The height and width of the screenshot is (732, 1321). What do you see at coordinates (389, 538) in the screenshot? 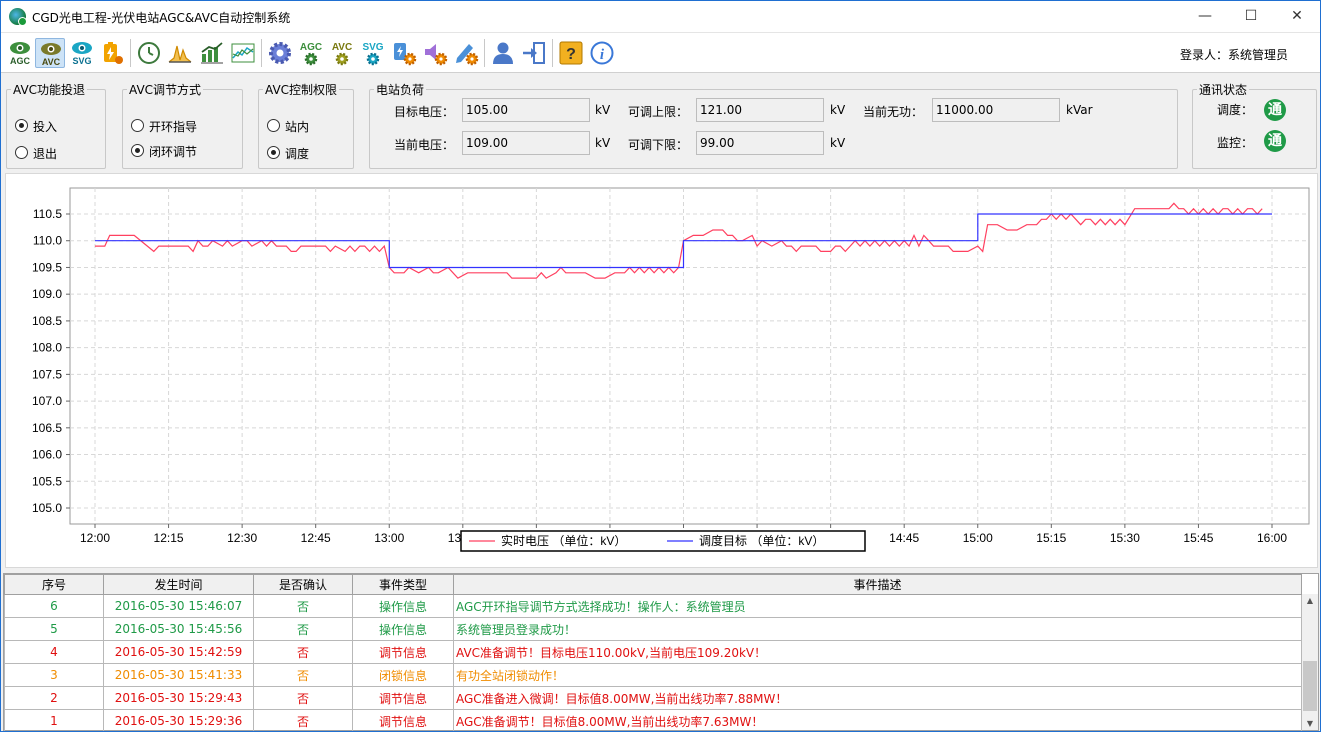
I see `x-tick-label: 13:00` at bounding box center [389, 538].